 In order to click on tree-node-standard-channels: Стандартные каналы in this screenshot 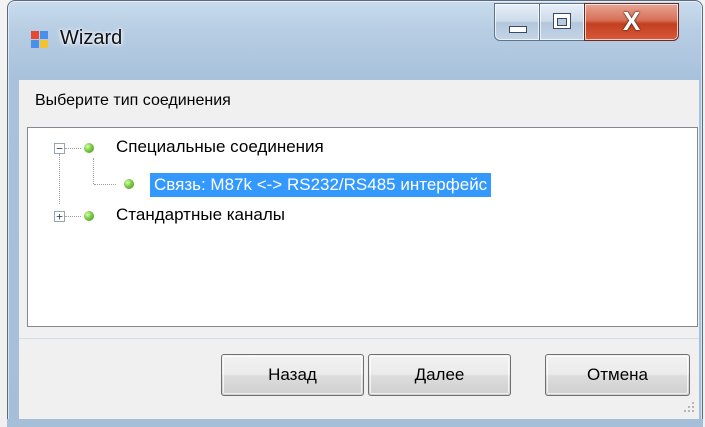, I will do `click(200, 215)`.